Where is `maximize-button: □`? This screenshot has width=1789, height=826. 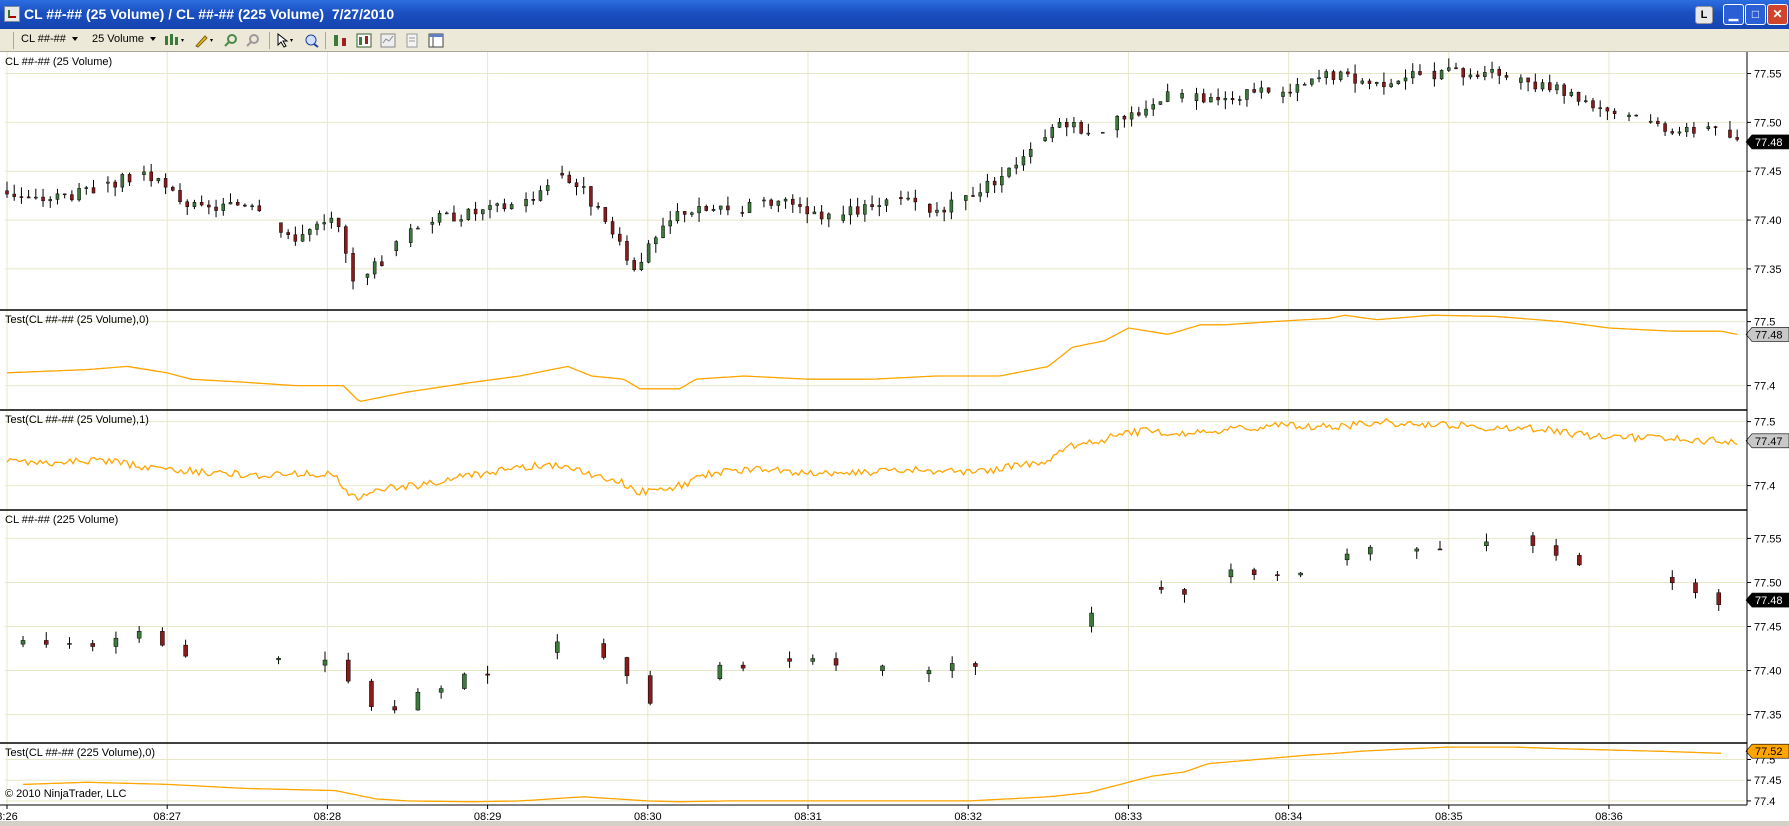
maximize-button: □ is located at coordinates (1755, 14).